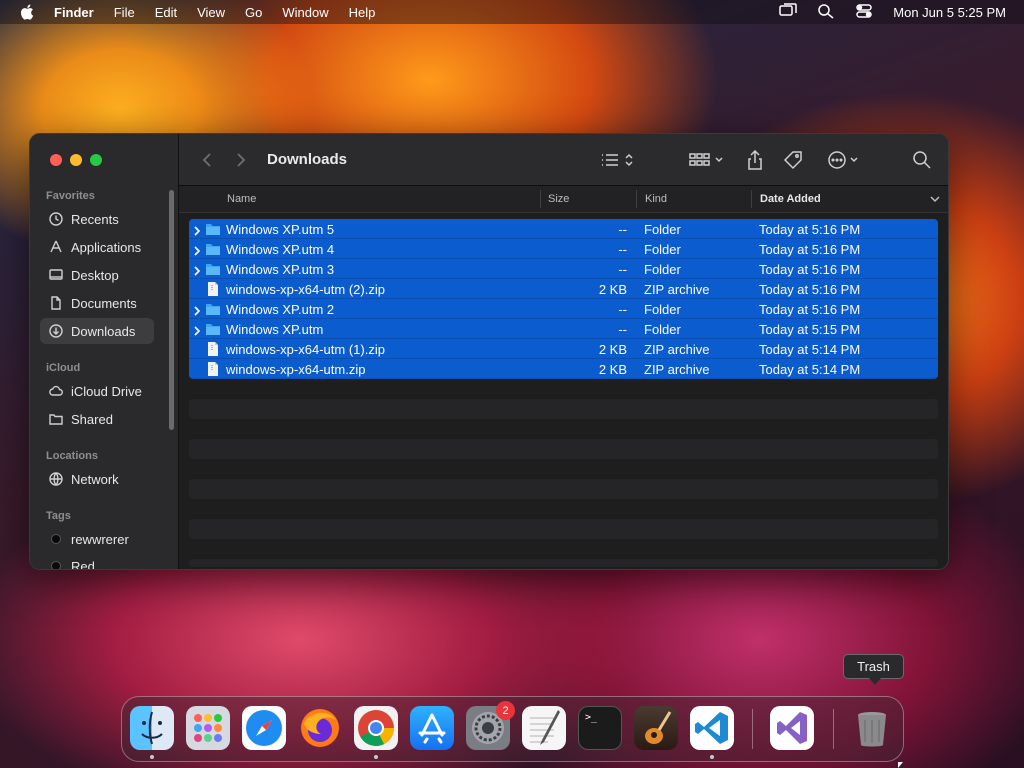 The image size is (1024, 768). Describe the element at coordinates (751, 199) in the screenshot. I see `column-separator` at that location.